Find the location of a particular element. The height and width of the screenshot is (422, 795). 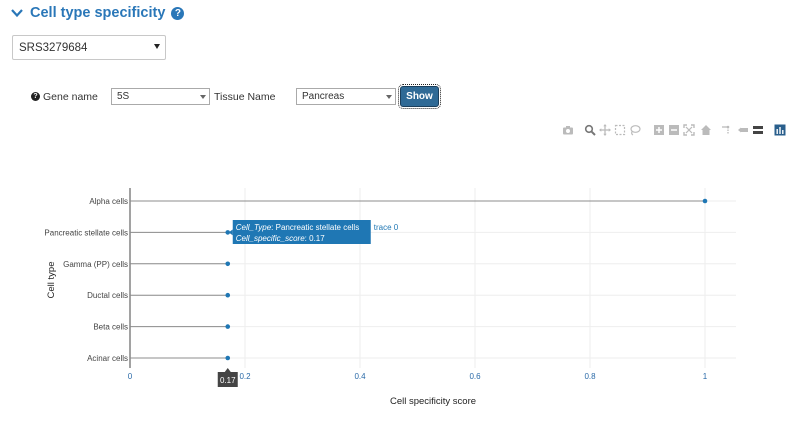

x-tick-label: 0.8 is located at coordinates (590, 376).